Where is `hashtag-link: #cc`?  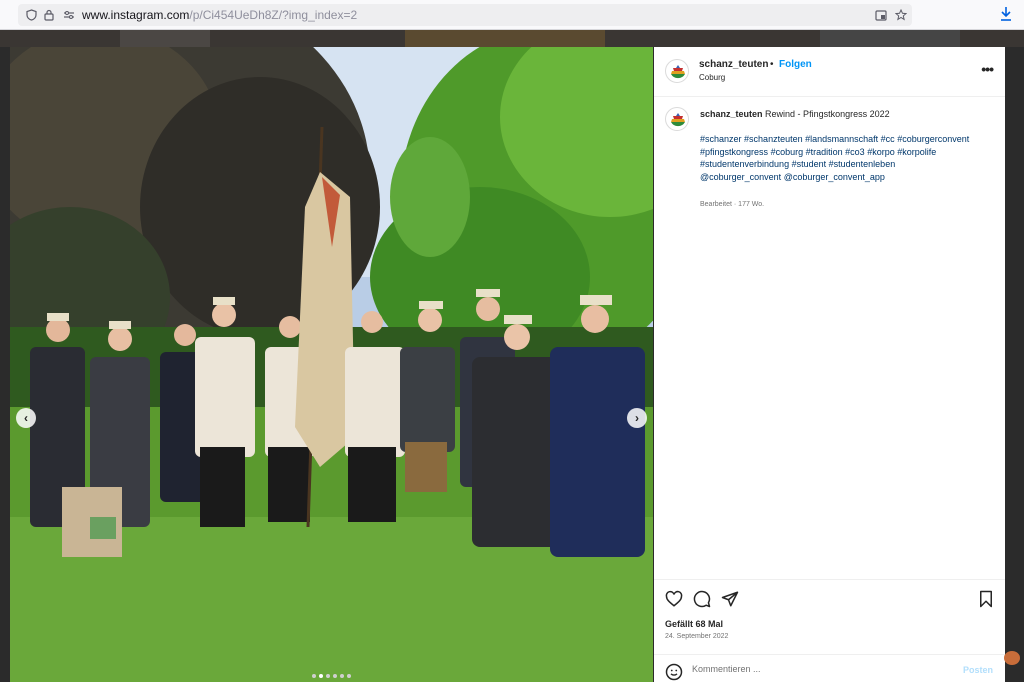 hashtag-link: #cc is located at coordinates (888, 139).